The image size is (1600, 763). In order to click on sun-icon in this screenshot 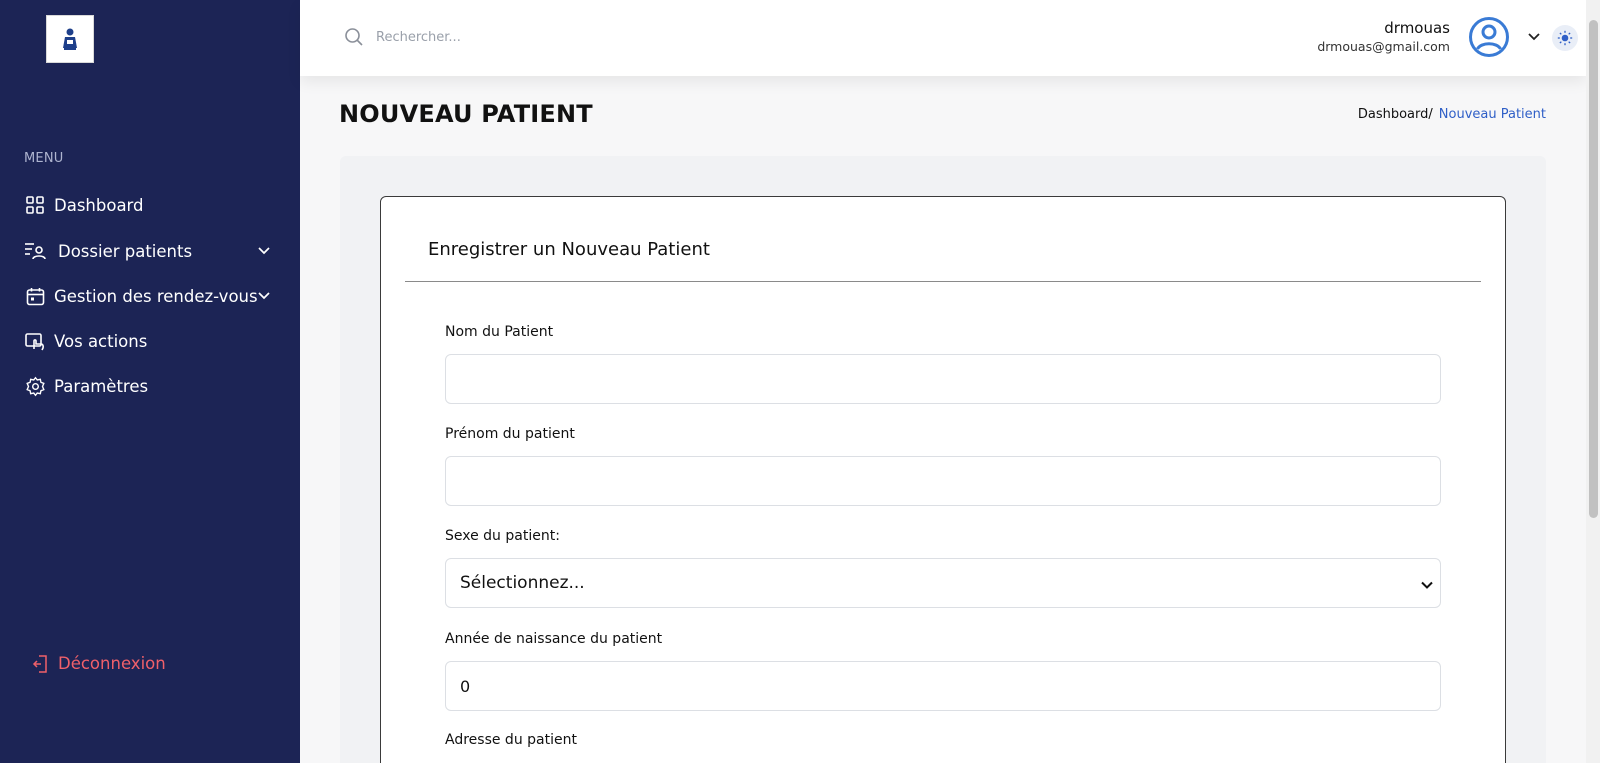, I will do `click(1565, 38)`.